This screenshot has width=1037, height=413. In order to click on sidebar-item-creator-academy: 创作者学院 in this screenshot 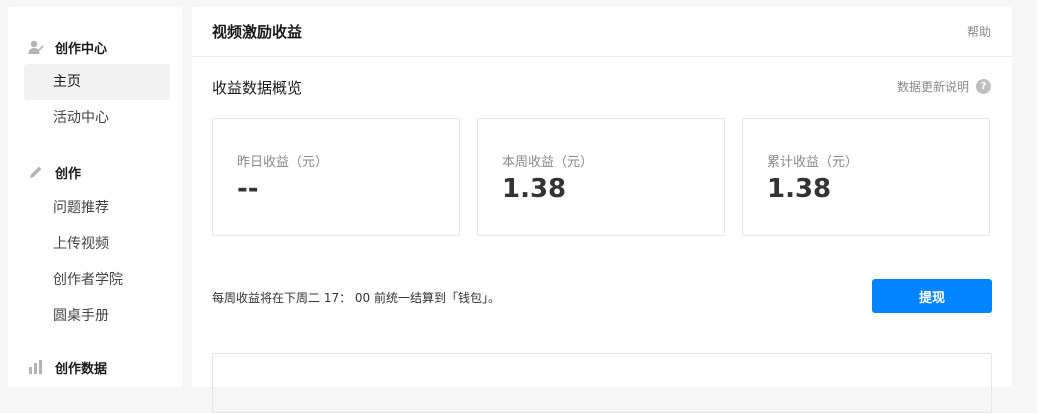, I will do `click(97, 280)`.